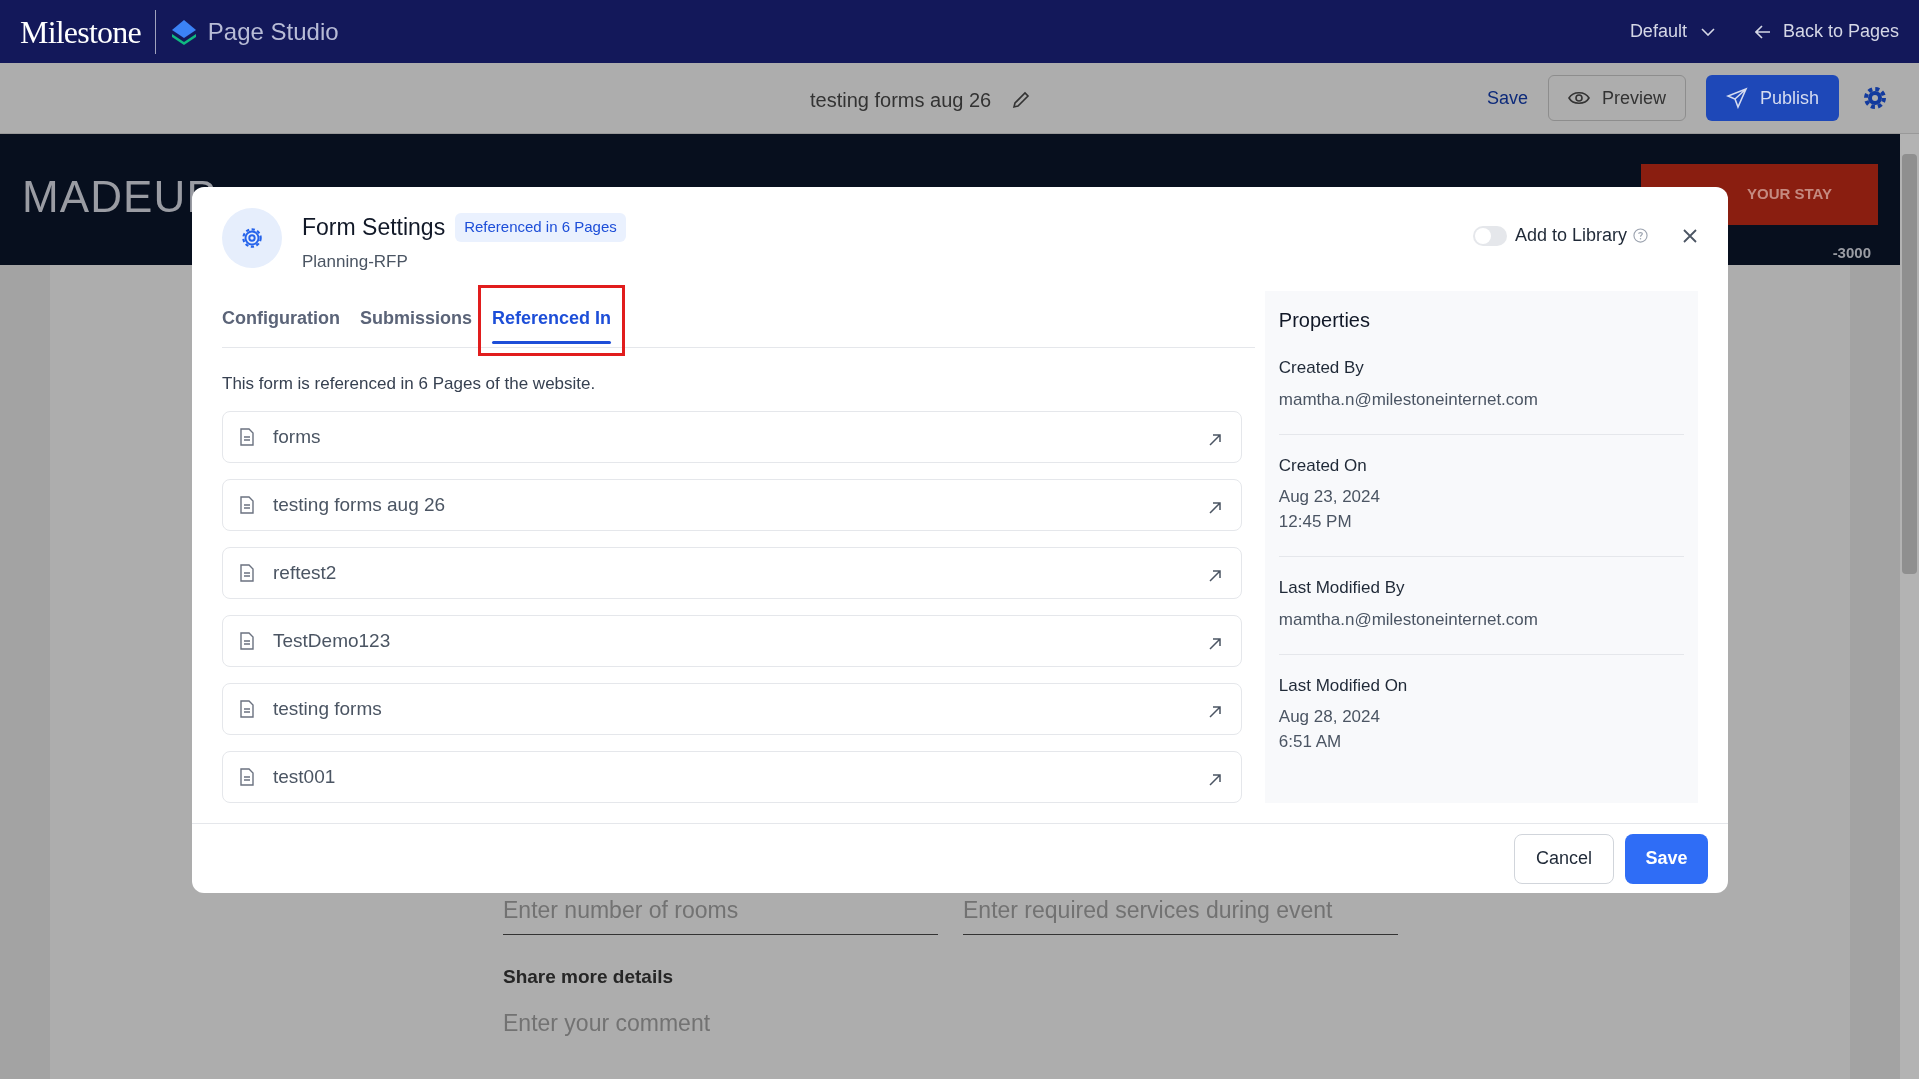 This screenshot has height=1079, width=1919. Describe the element at coordinates (732, 573) in the screenshot. I see `page-reference-row: reftest2` at that location.